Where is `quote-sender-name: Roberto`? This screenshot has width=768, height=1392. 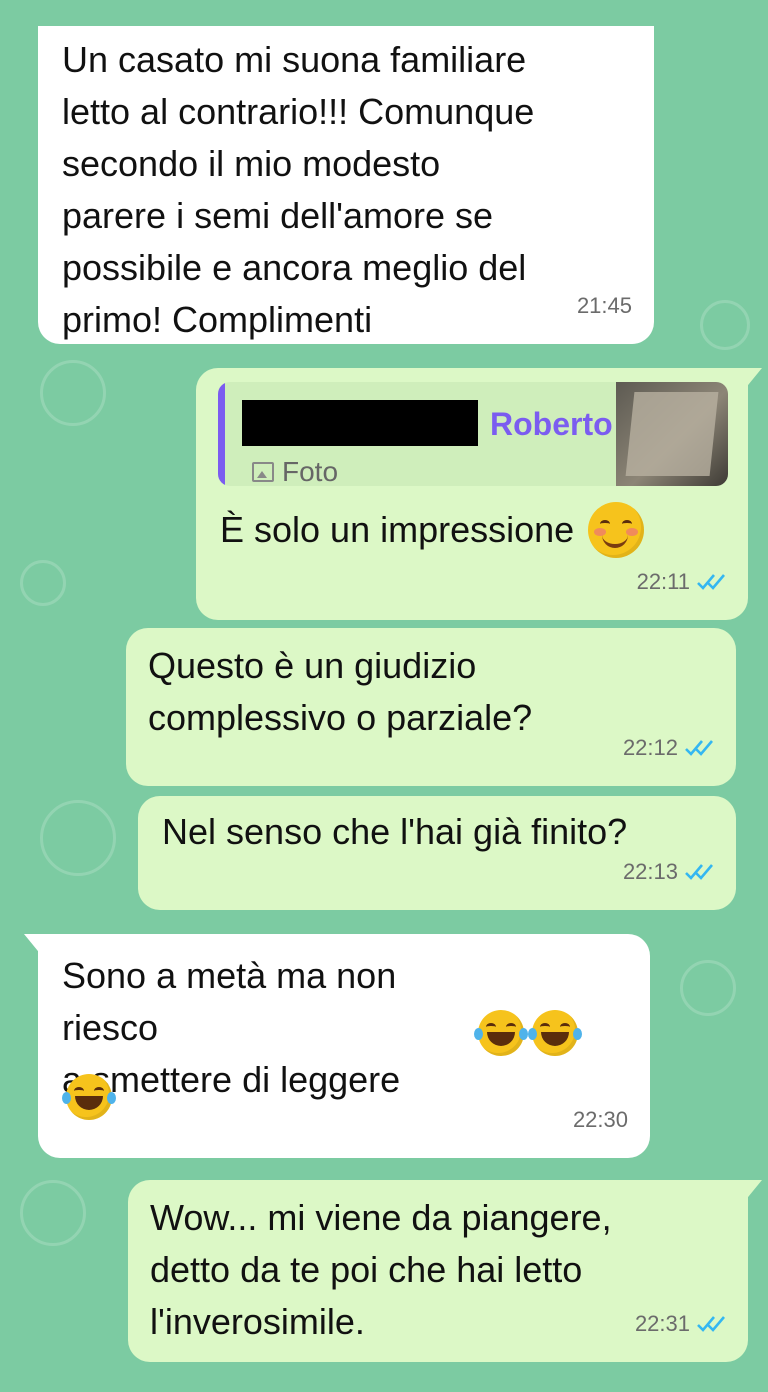
quote-sender-name: Roberto is located at coordinates (551, 424).